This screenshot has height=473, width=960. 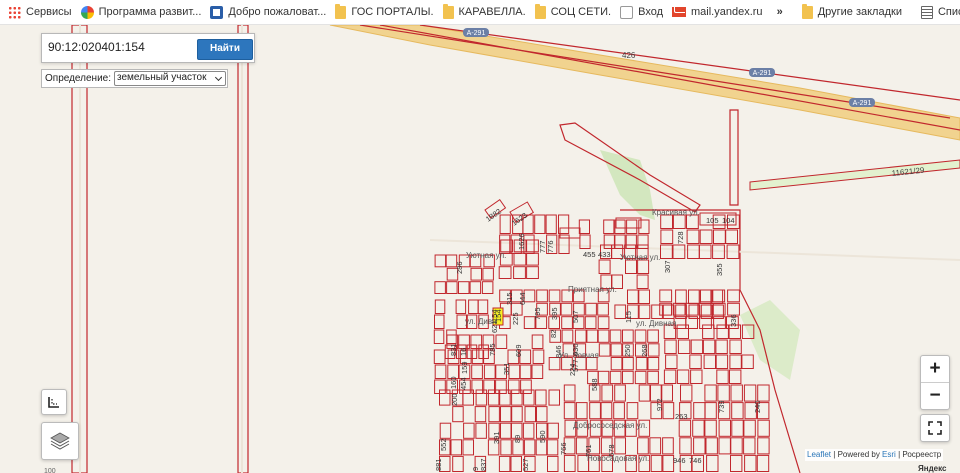 What do you see at coordinates (627, 12) in the screenshot?
I see `gosuslugi-icon` at bounding box center [627, 12].